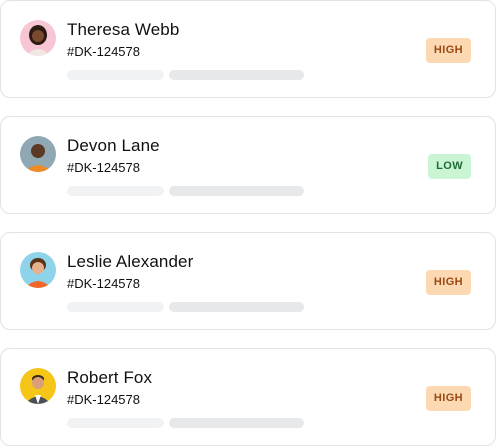  Describe the element at coordinates (449, 166) in the screenshot. I see `priority-badge: LOW` at that location.